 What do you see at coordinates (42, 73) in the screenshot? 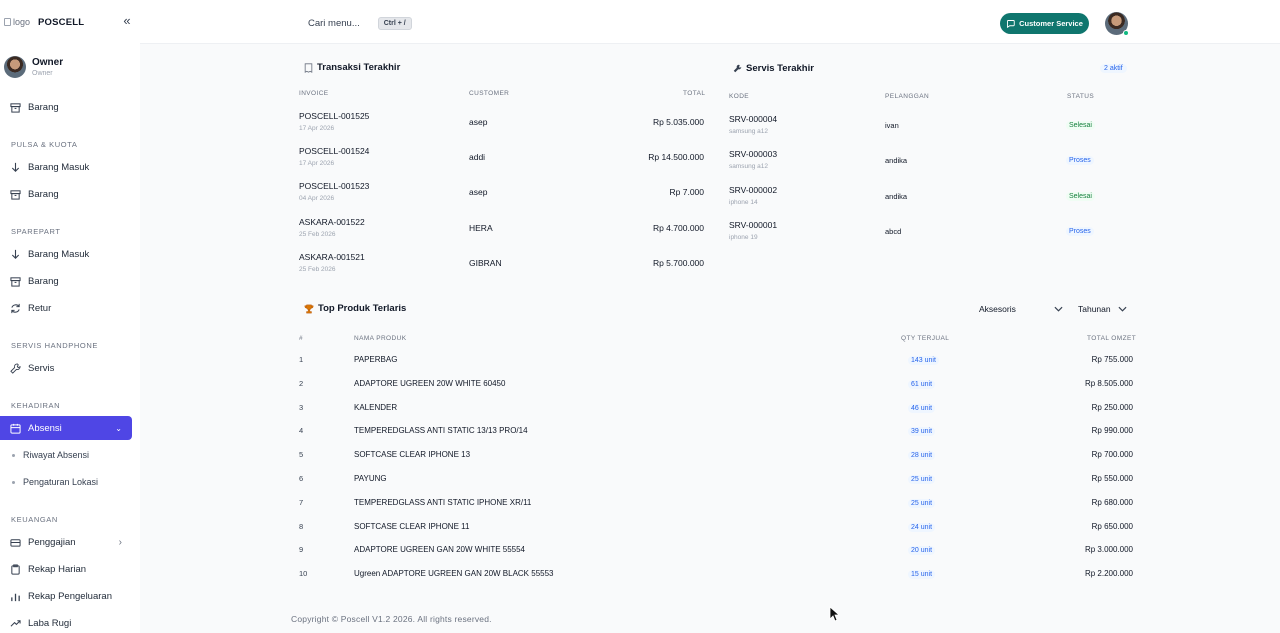
I see `user-role: Owner` at bounding box center [42, 73].